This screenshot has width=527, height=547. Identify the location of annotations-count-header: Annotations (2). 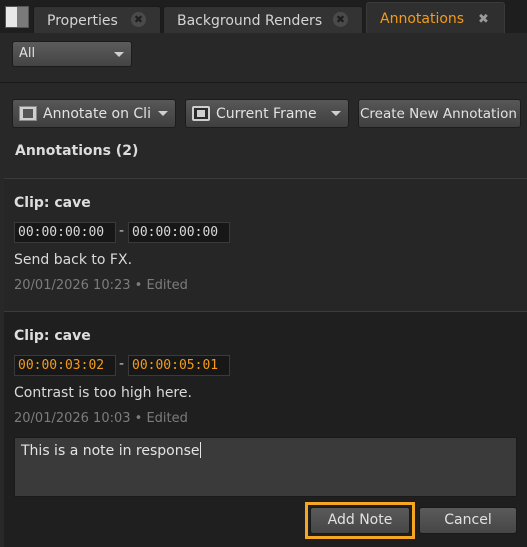
(77, 151).